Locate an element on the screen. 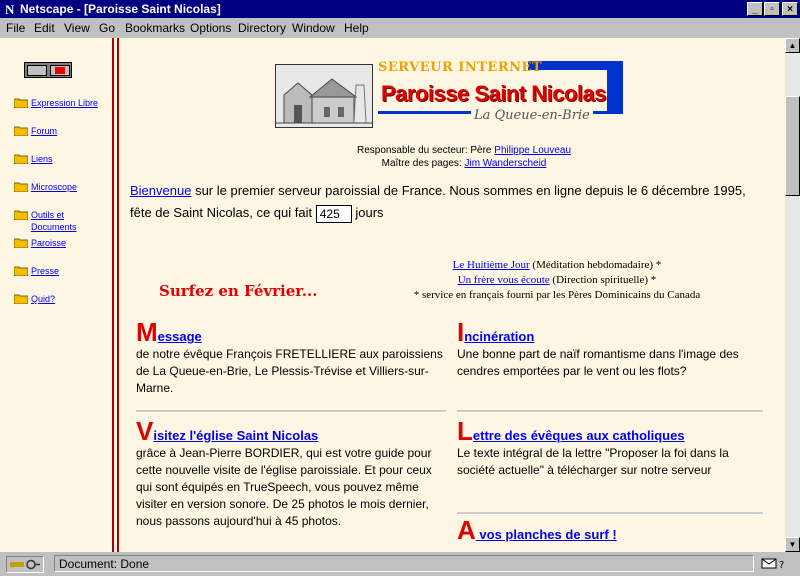  article-planches: A vos planches de surf ! is located at coordinates (611, 530).